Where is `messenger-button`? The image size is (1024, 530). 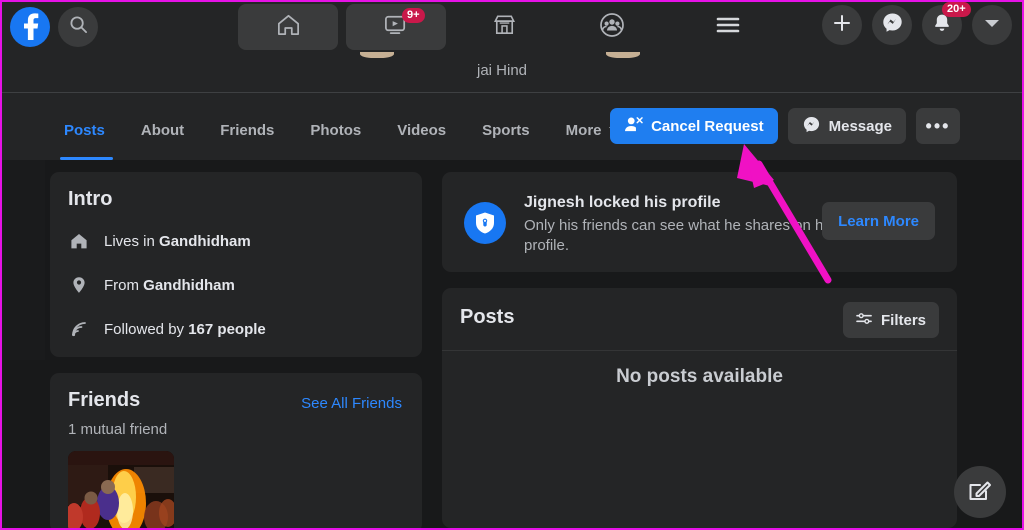
messenger-button is located at coordinates (892, 25).